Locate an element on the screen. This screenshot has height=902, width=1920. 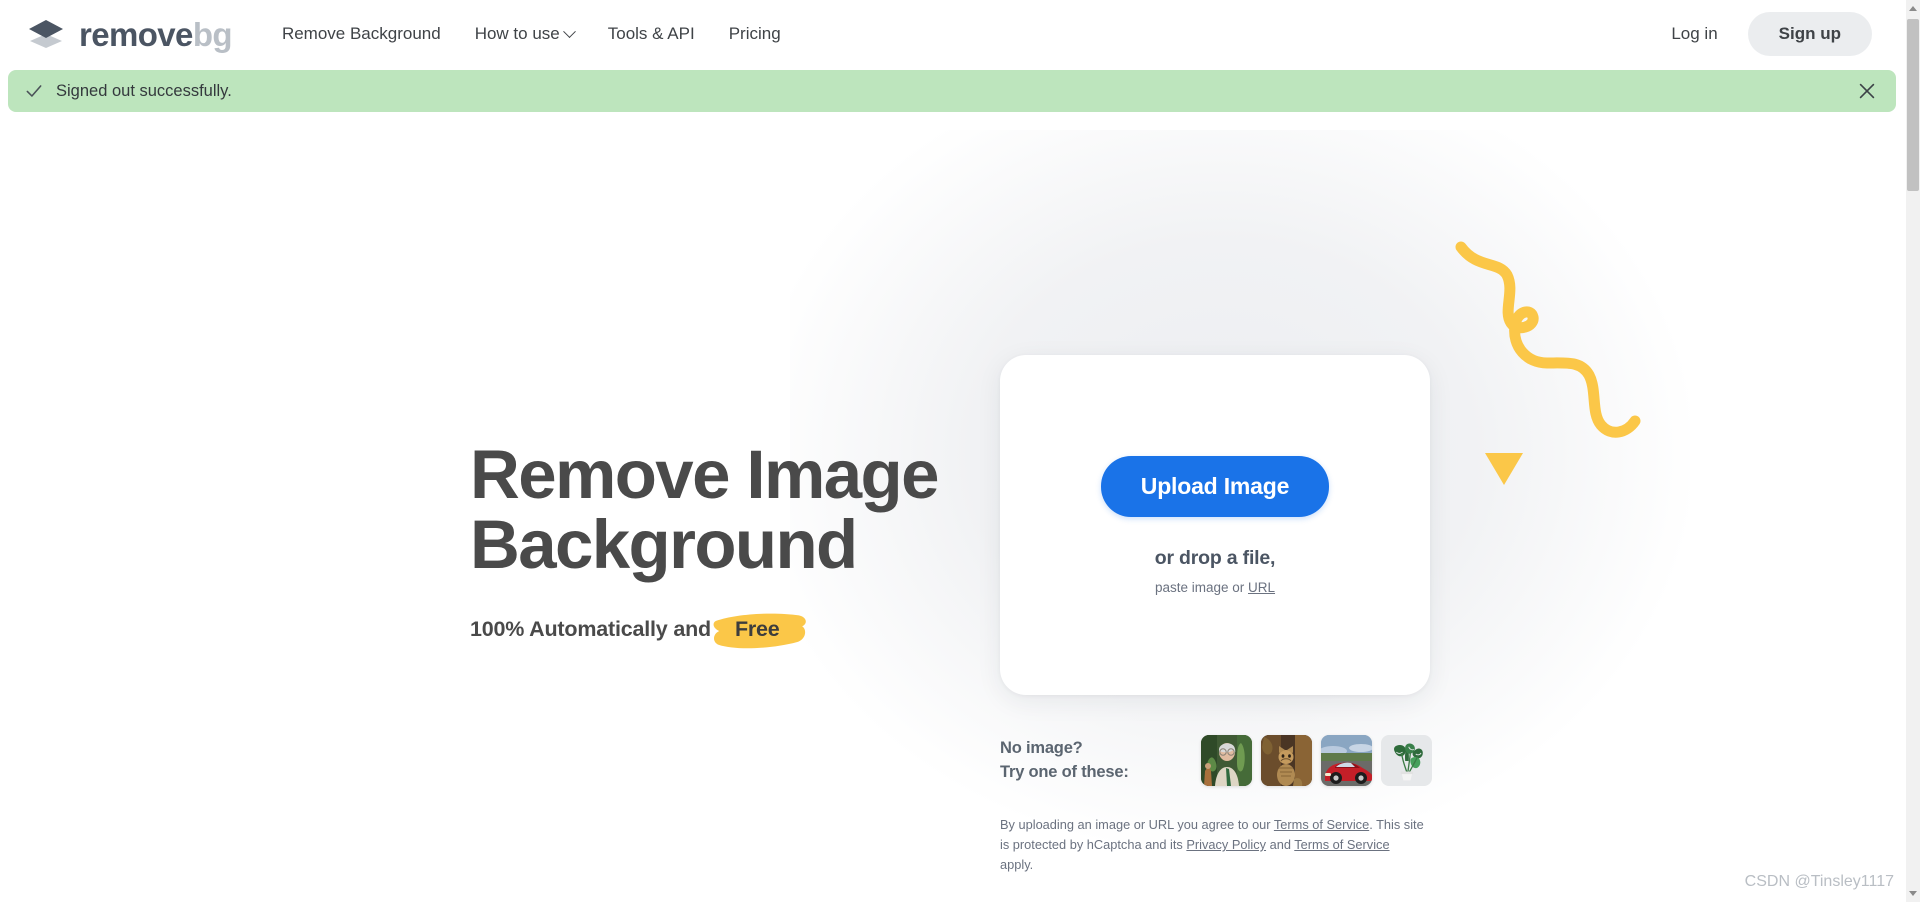
privacy-policy-link: Privacy Policy is located at coordinates (1226, 844).